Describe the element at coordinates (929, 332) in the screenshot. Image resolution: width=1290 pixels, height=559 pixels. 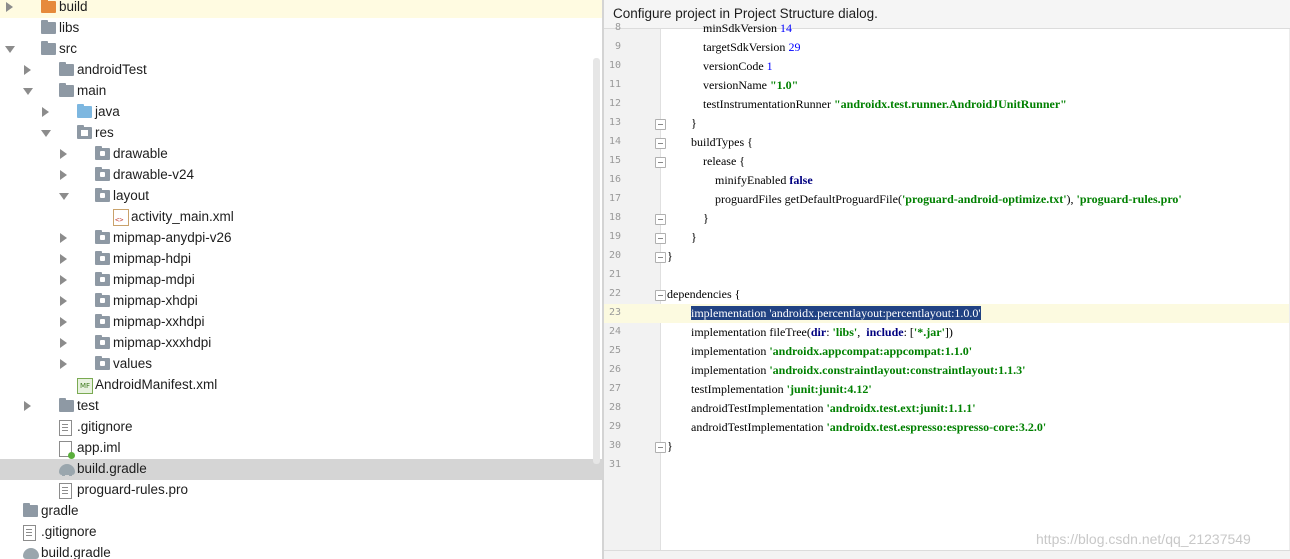
I see `code-token: '*.jar'` at that location.